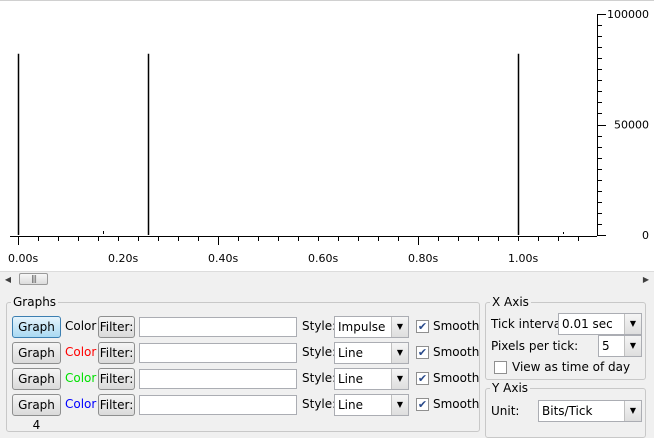  I want to click on x-axis-legend: X Axis, so click(510, 302).